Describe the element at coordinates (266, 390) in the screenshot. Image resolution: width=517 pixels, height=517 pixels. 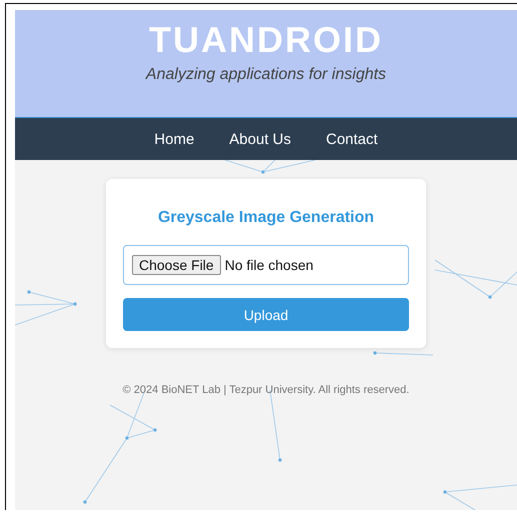
I see `footer-text: © 2024 BioNET Lab | Tezpur University. All rights reserved.` at that location.